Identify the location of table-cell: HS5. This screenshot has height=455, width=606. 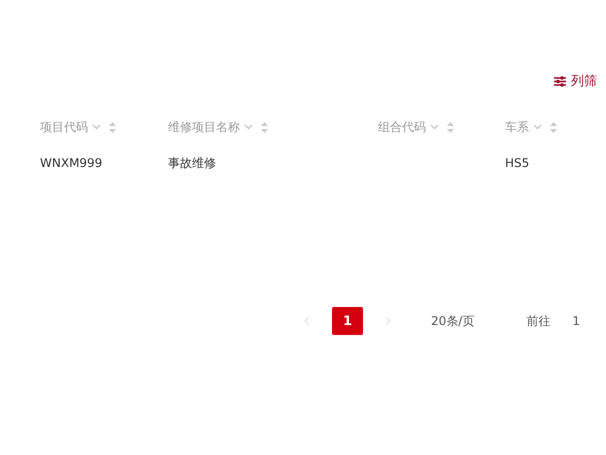
(517, 163).